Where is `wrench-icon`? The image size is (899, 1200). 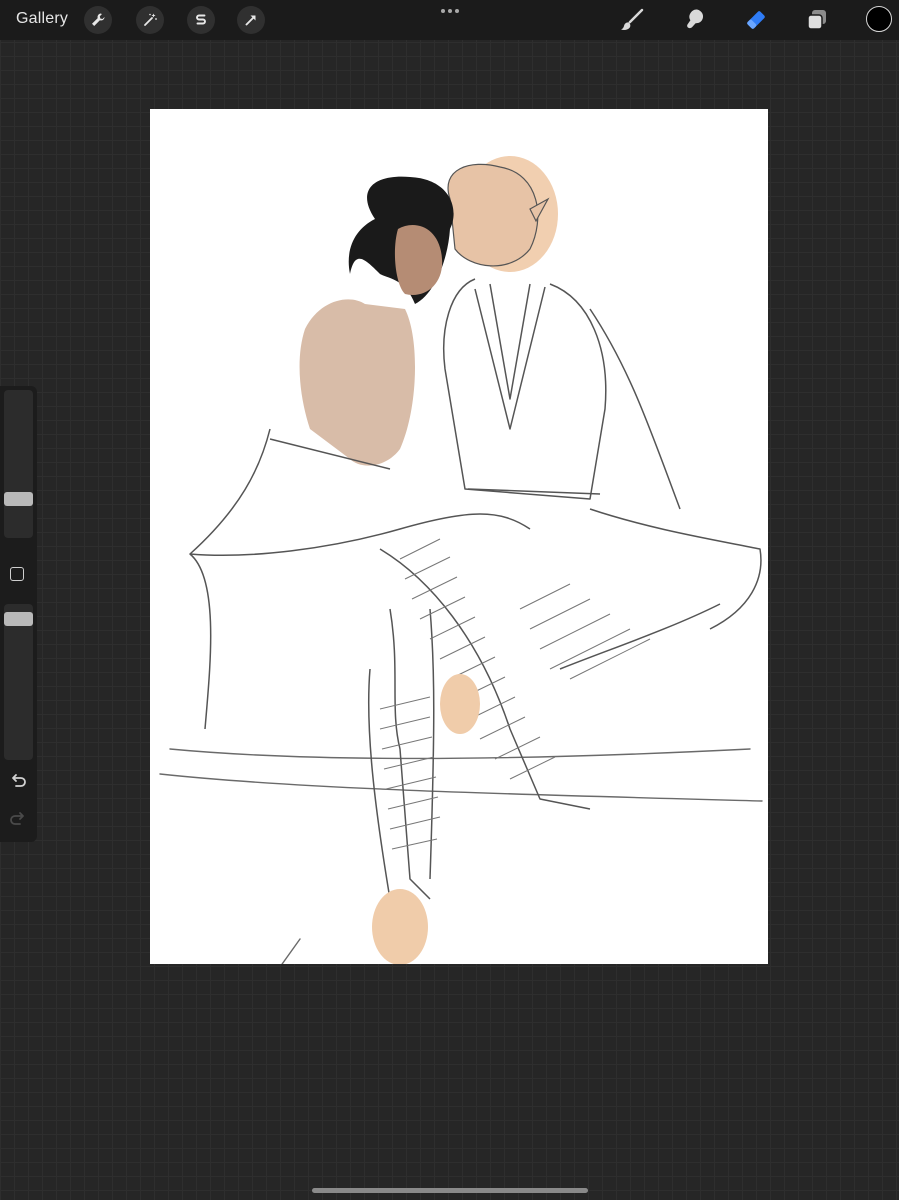
wrench-icon is located at coordinates (98, 19).